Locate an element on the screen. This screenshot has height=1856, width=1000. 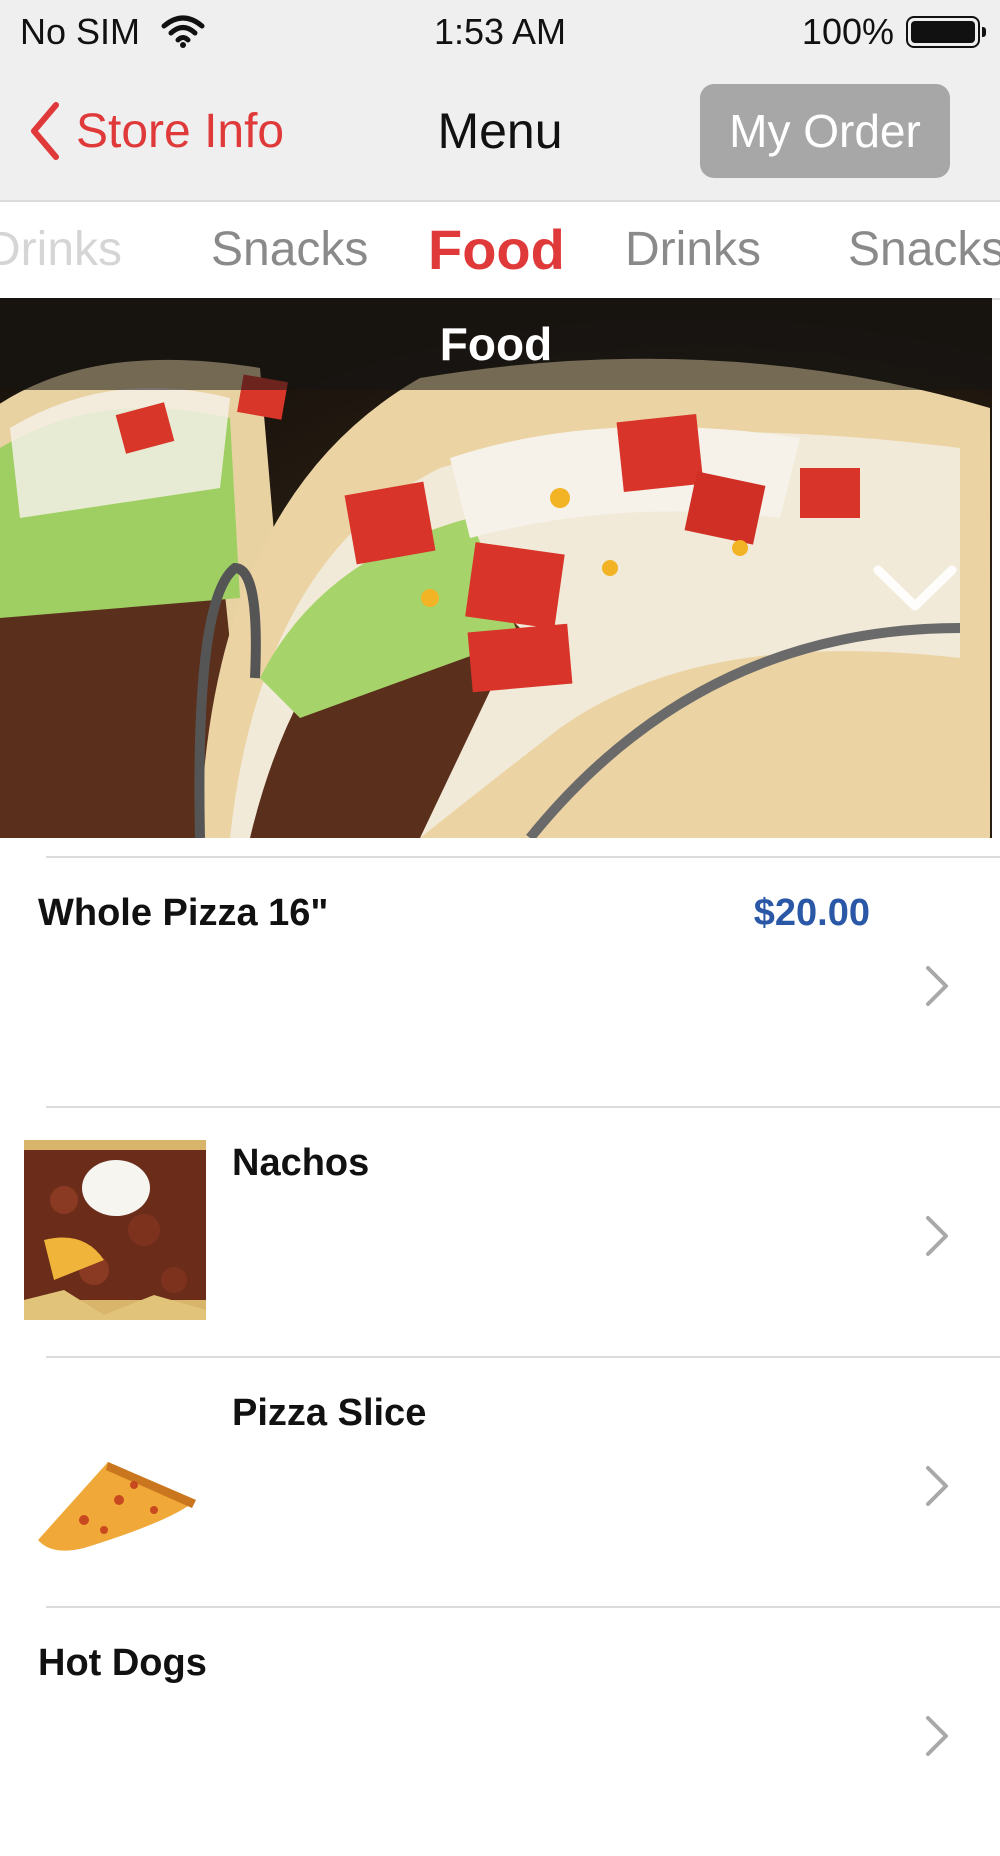
list-item: Nachos is located at coordinates (500, 1231).